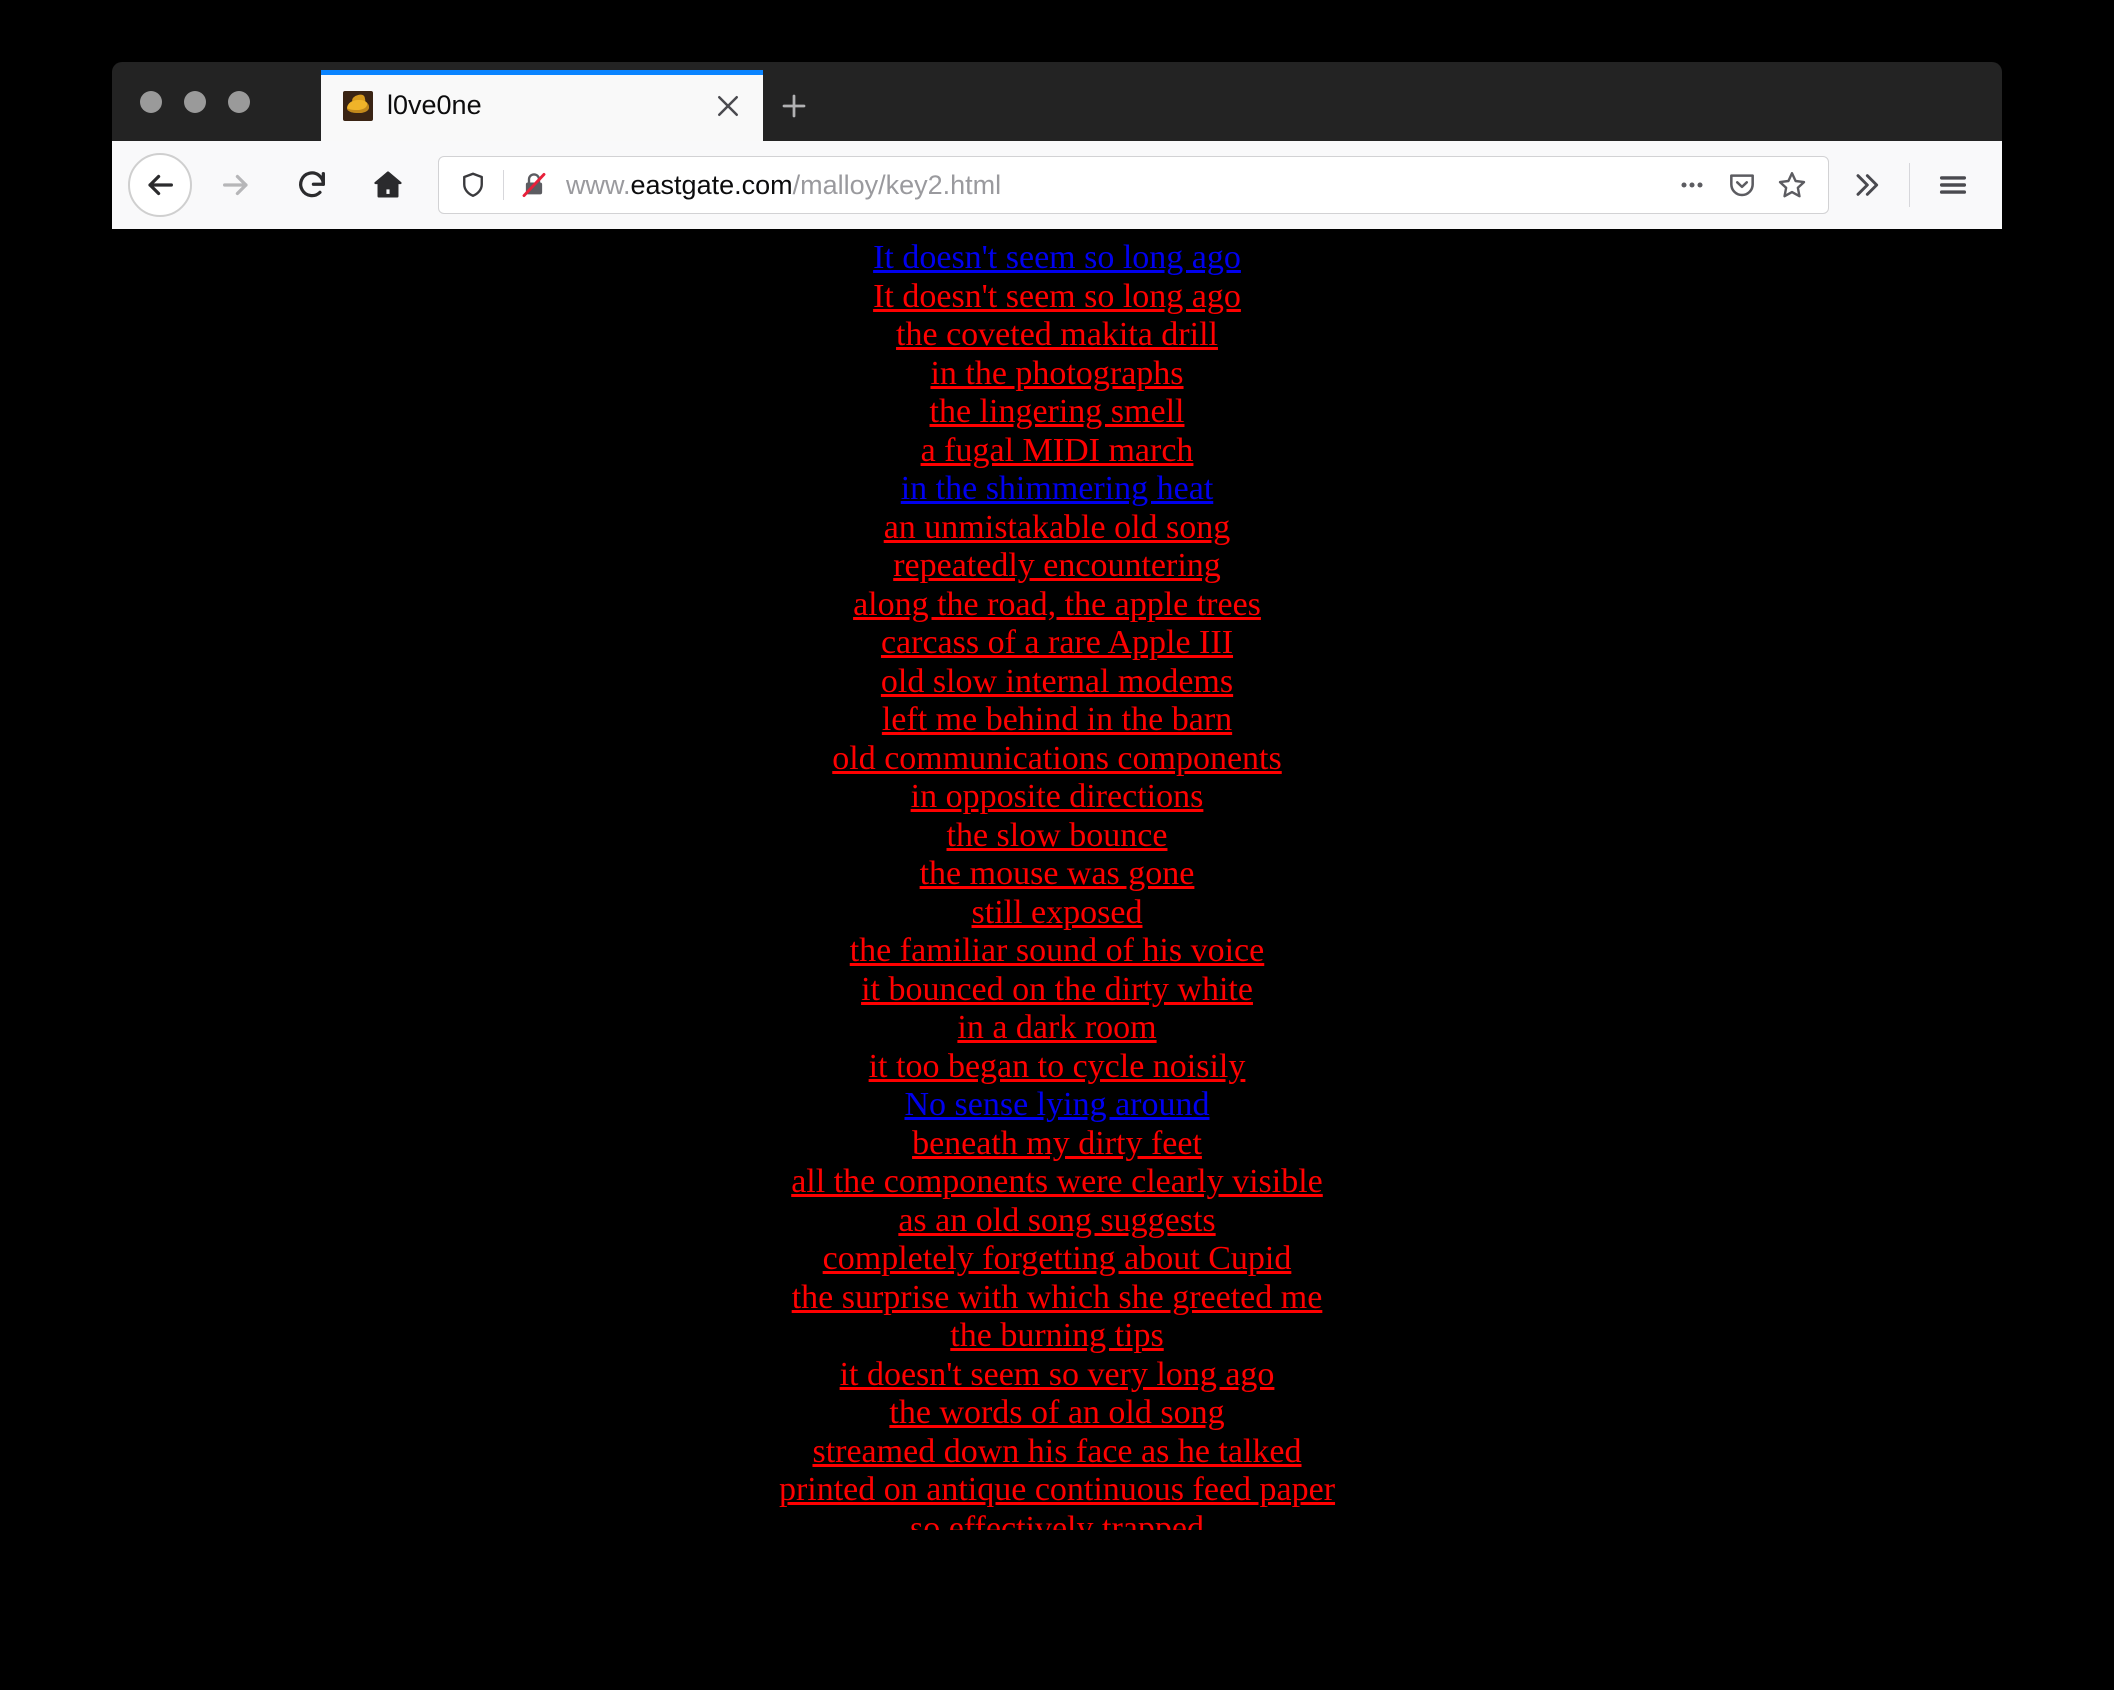 This screenshot has height=1690, width=2114. What do you see at coordinates (794, 105) in the screenshot?
I see `new-tab-button` at bounding box center [794, 105].